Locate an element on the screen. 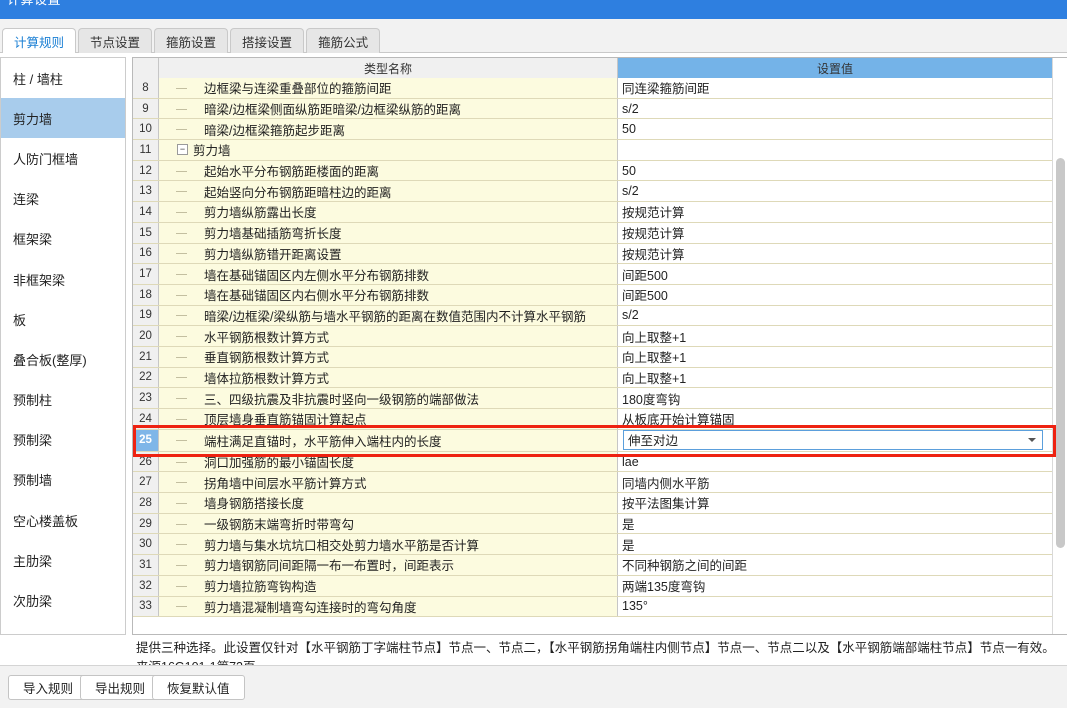  bottom-button-0: 导入规则 is located at coordinates (48, 687).